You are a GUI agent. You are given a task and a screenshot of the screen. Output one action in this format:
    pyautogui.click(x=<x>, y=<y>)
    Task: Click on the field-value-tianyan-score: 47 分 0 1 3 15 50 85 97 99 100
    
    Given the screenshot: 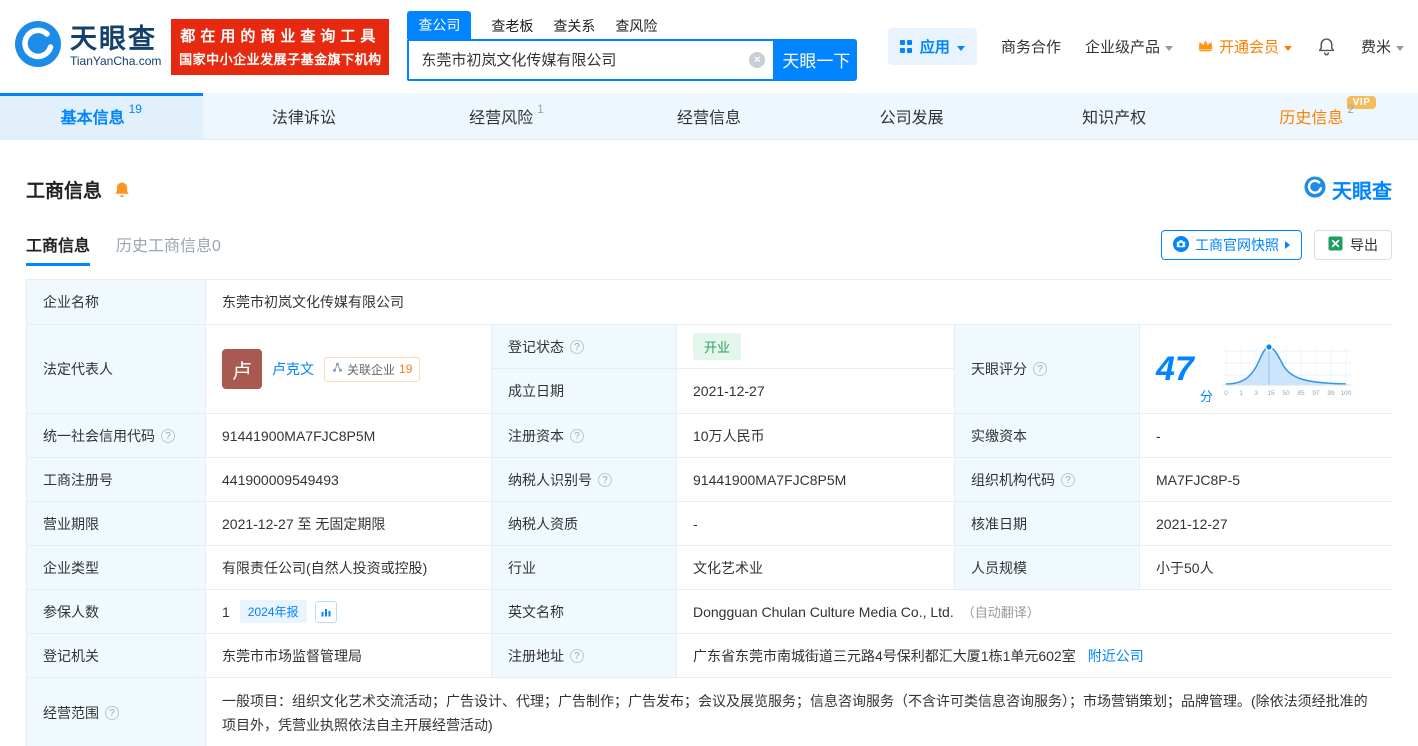 What is the action you would take?
    pyautogui.click(x=1266, y=368)
    